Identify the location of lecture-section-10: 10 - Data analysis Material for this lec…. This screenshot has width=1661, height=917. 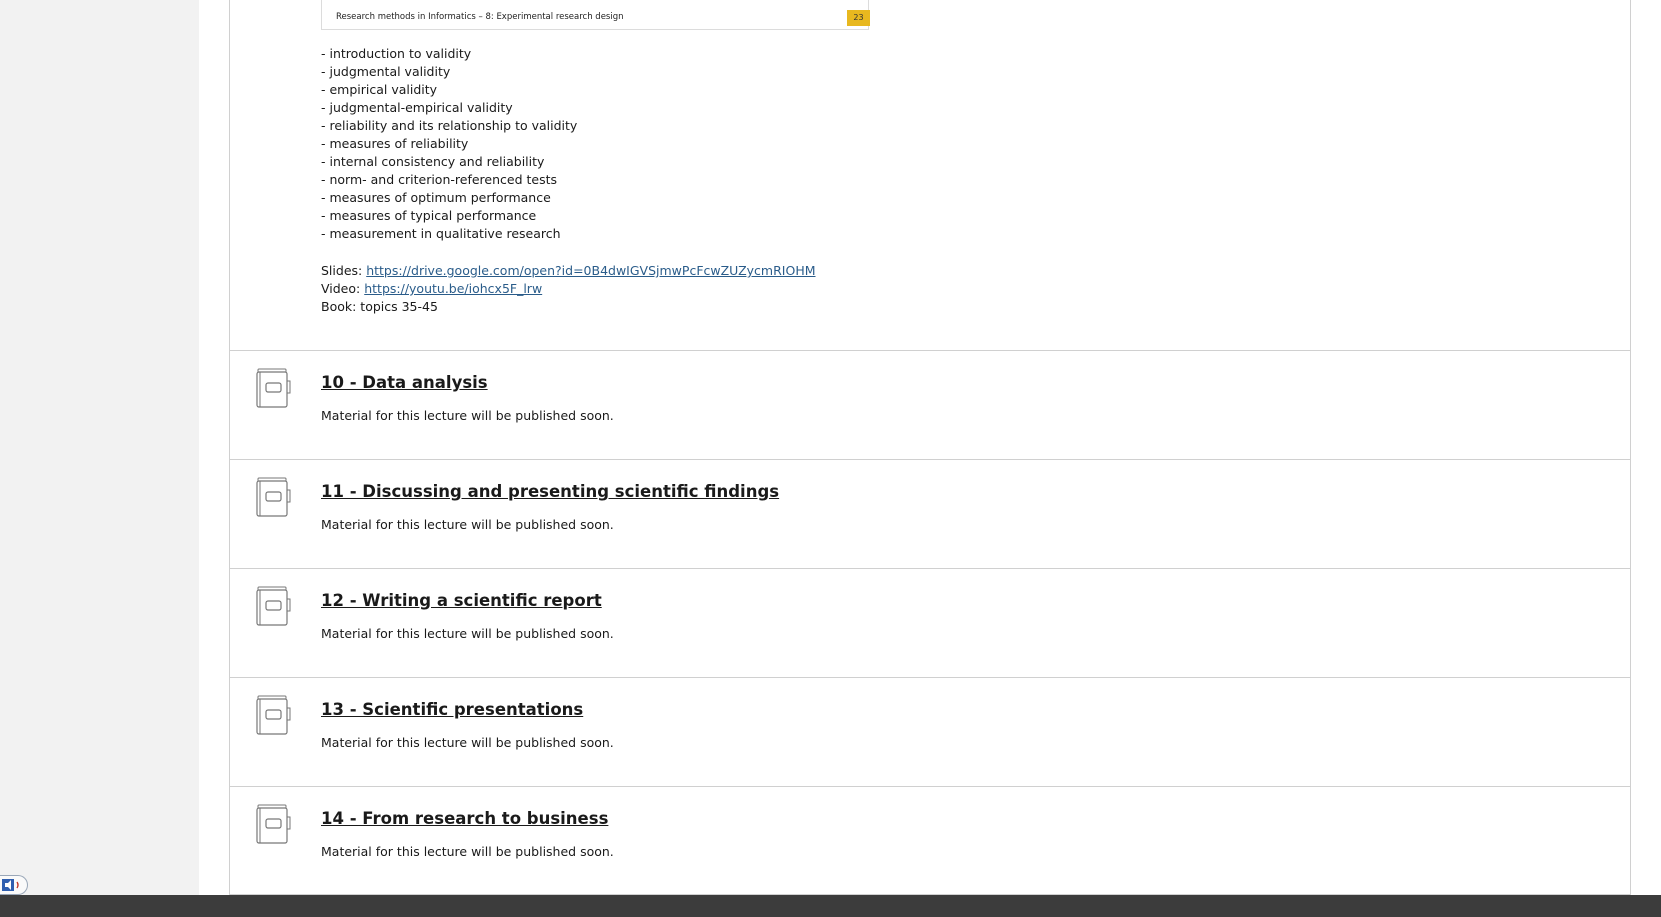
(930, 404).